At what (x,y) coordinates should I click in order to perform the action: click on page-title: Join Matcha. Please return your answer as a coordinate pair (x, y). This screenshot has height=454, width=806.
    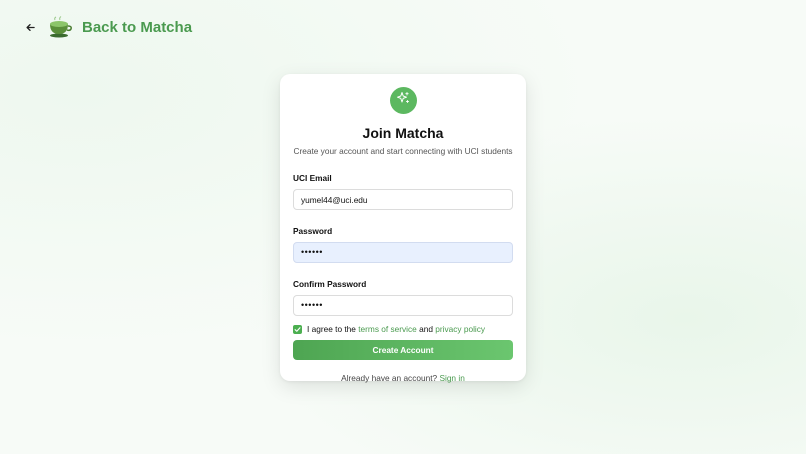
    Looking at the image, I should click on (403, 133).